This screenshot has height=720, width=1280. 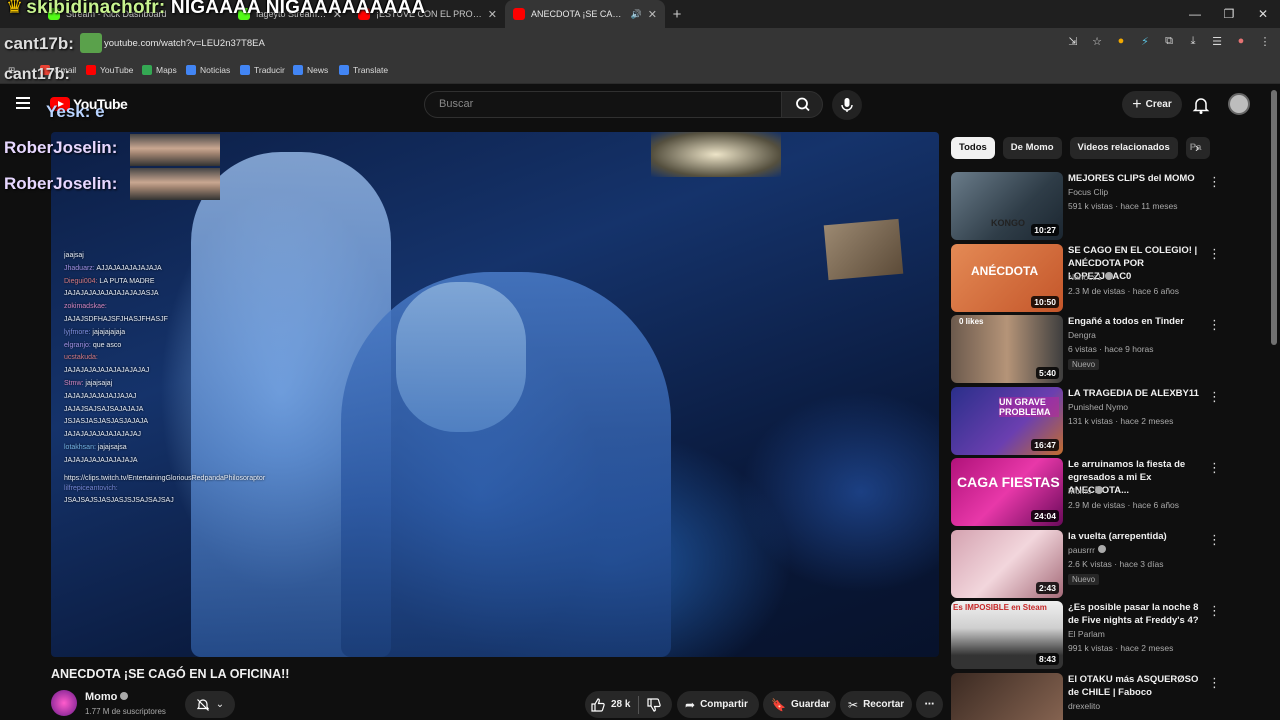 What do you see at coordinates (1085, 491) in the screenshot?
I see `recommendation-channel: Momo` at bounding box center [1085, 491].